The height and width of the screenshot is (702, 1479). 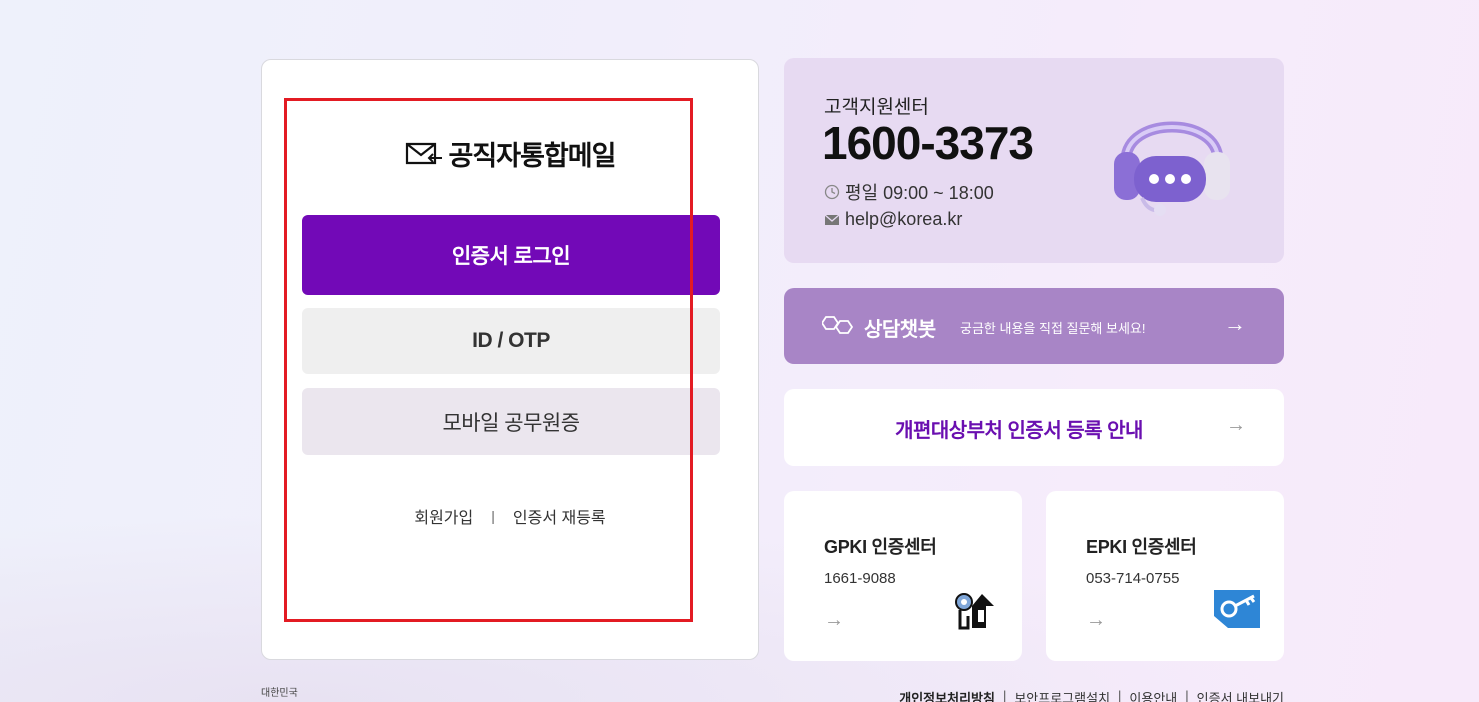 What do you see at coordinates (510, 516) in the screenshot?
I see `login-links: 회원가입 | 인증서 재등록` at bounding box center [510, 516].